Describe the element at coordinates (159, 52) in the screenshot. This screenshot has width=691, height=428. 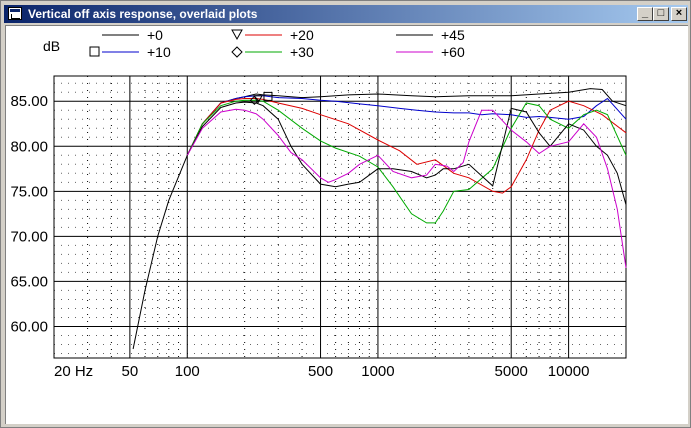
I see `legend-label: +10` at that location.